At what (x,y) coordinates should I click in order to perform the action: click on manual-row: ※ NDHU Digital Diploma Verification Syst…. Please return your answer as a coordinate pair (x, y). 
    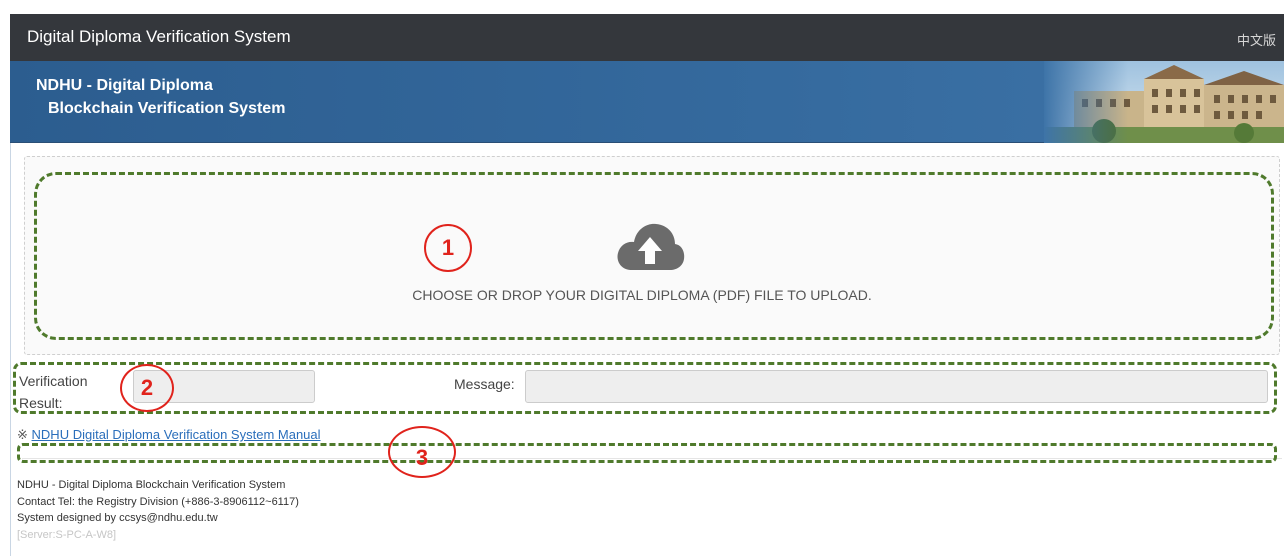
    Looking at the image, I should click on (169, 435).